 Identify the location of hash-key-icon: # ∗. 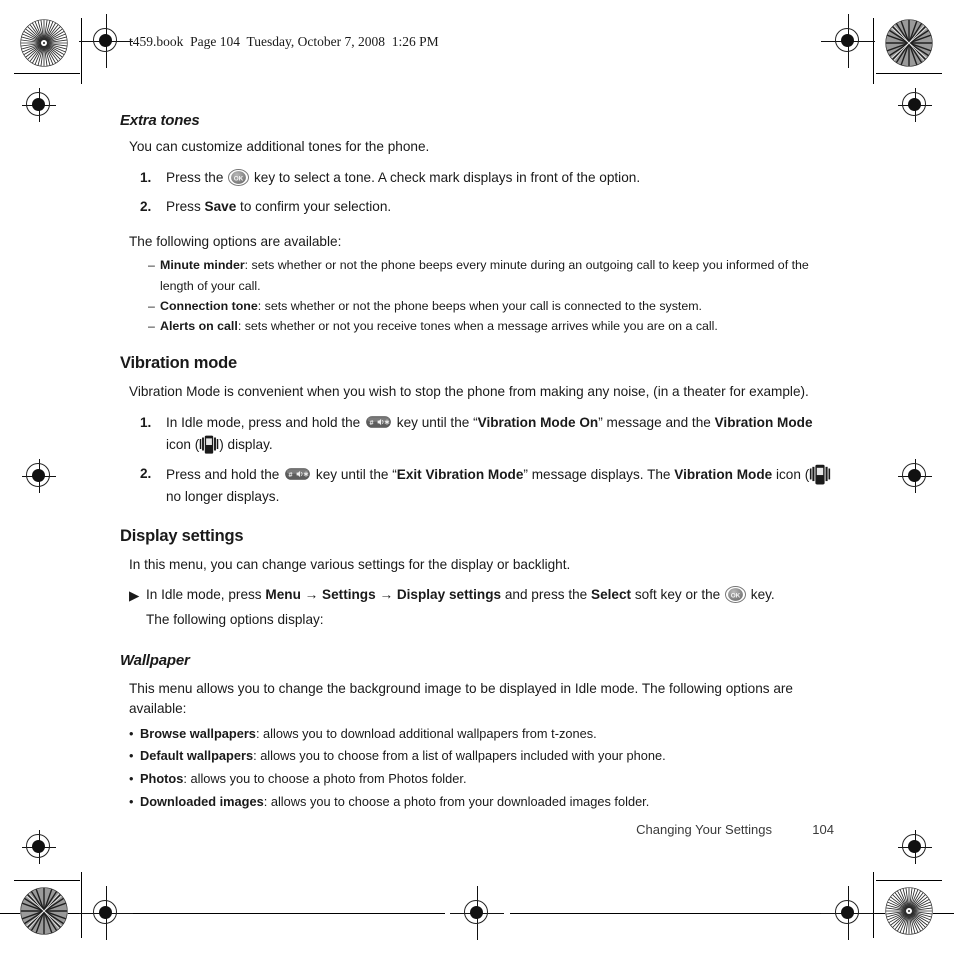
(297, 472).